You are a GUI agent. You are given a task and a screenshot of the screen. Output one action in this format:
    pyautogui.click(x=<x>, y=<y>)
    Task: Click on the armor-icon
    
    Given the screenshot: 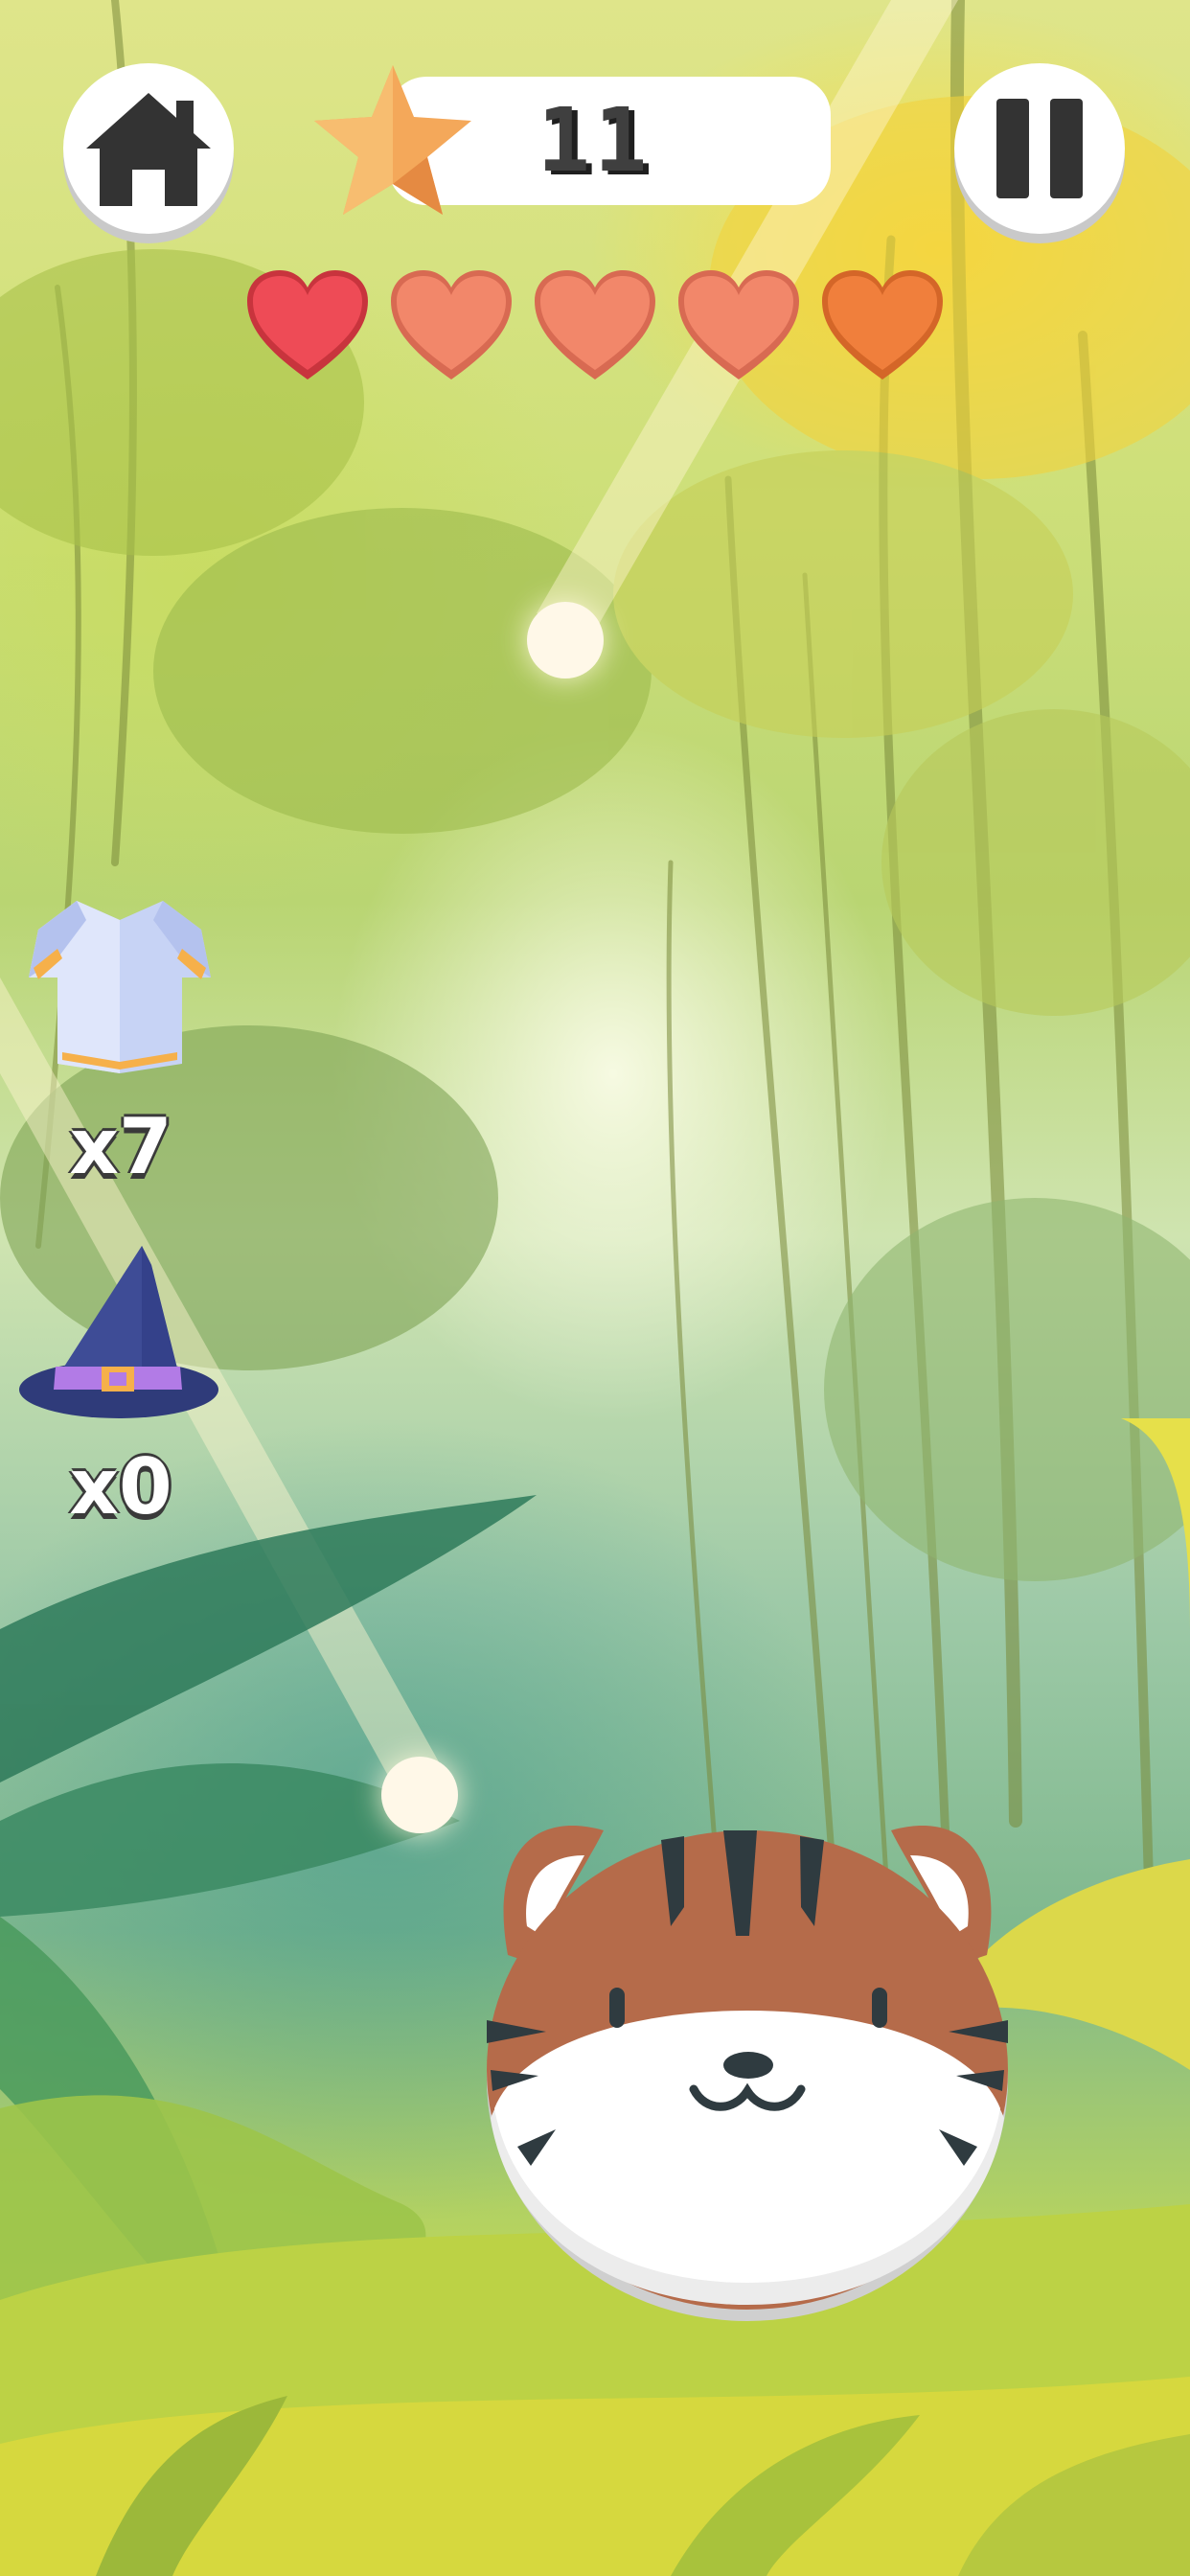 What is the action you would take?
    pyautogui.click(x=120, y=987)
    